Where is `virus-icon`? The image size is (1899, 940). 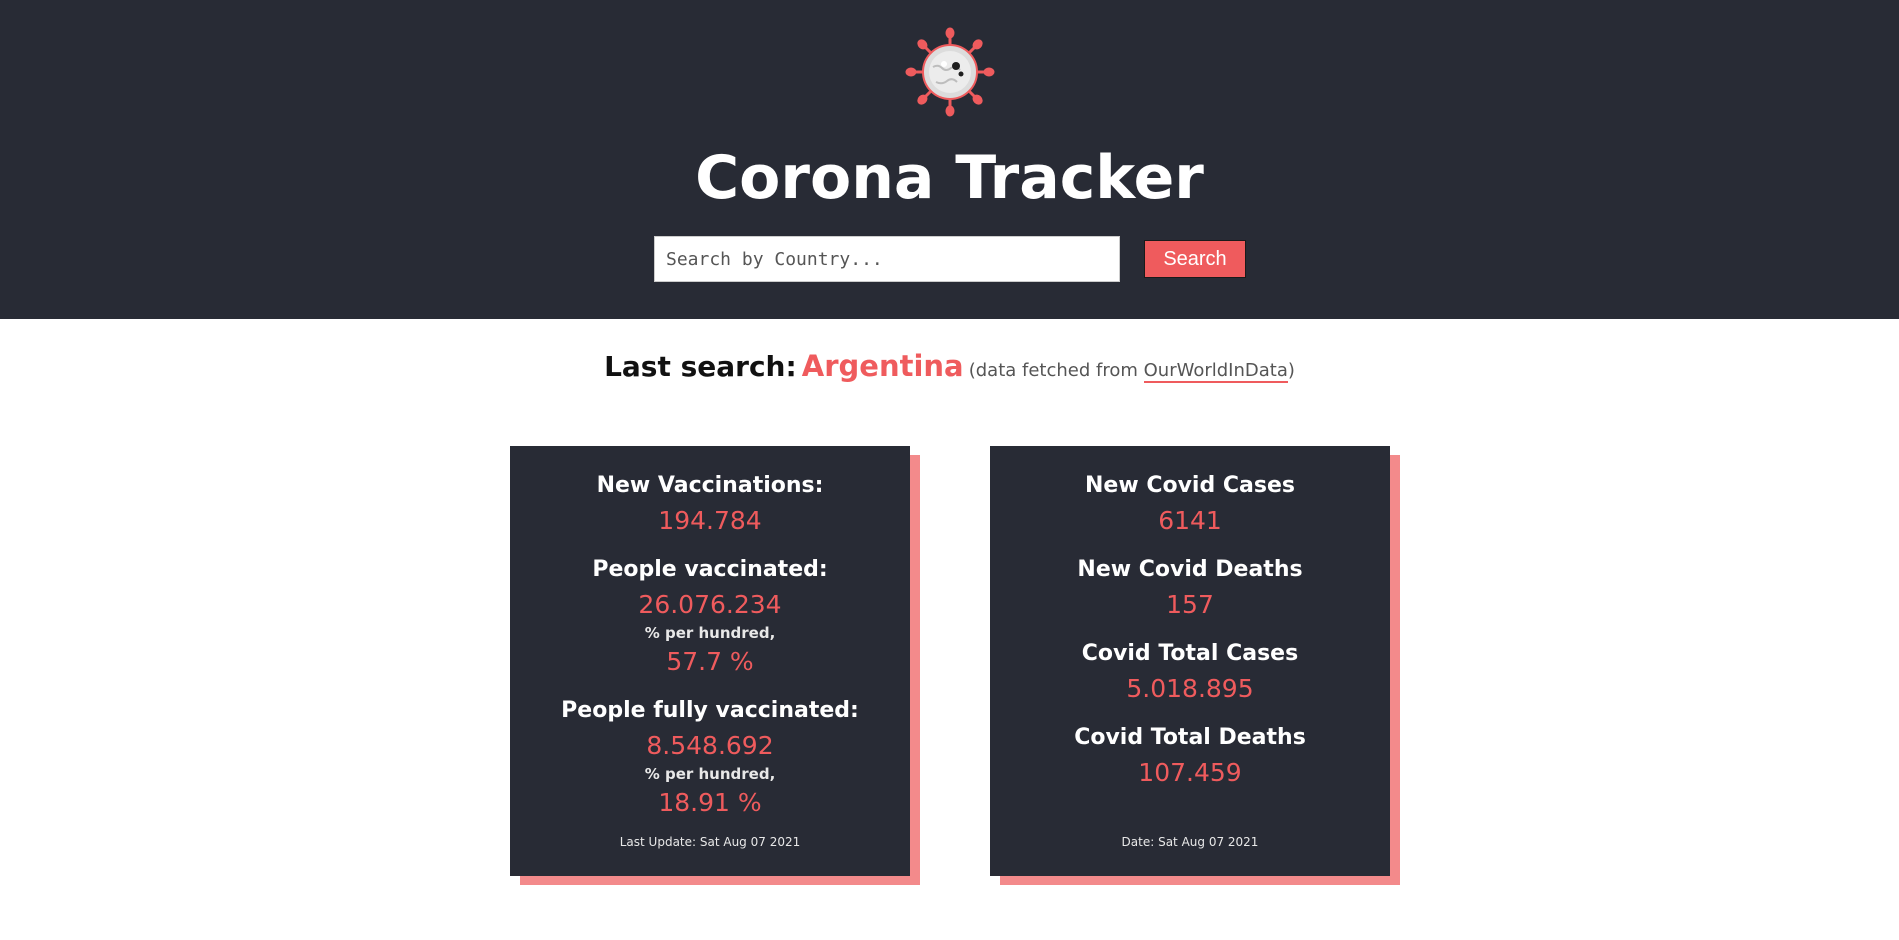
virus-icon is located at coordinates (950, 72).